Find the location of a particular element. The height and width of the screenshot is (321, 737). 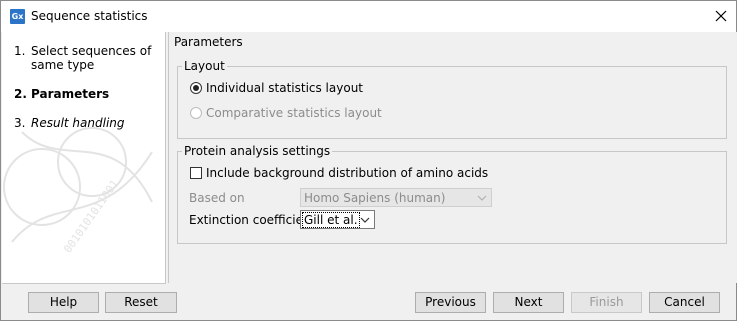

based-on-label: Based on is located at coordinates (217, 198).